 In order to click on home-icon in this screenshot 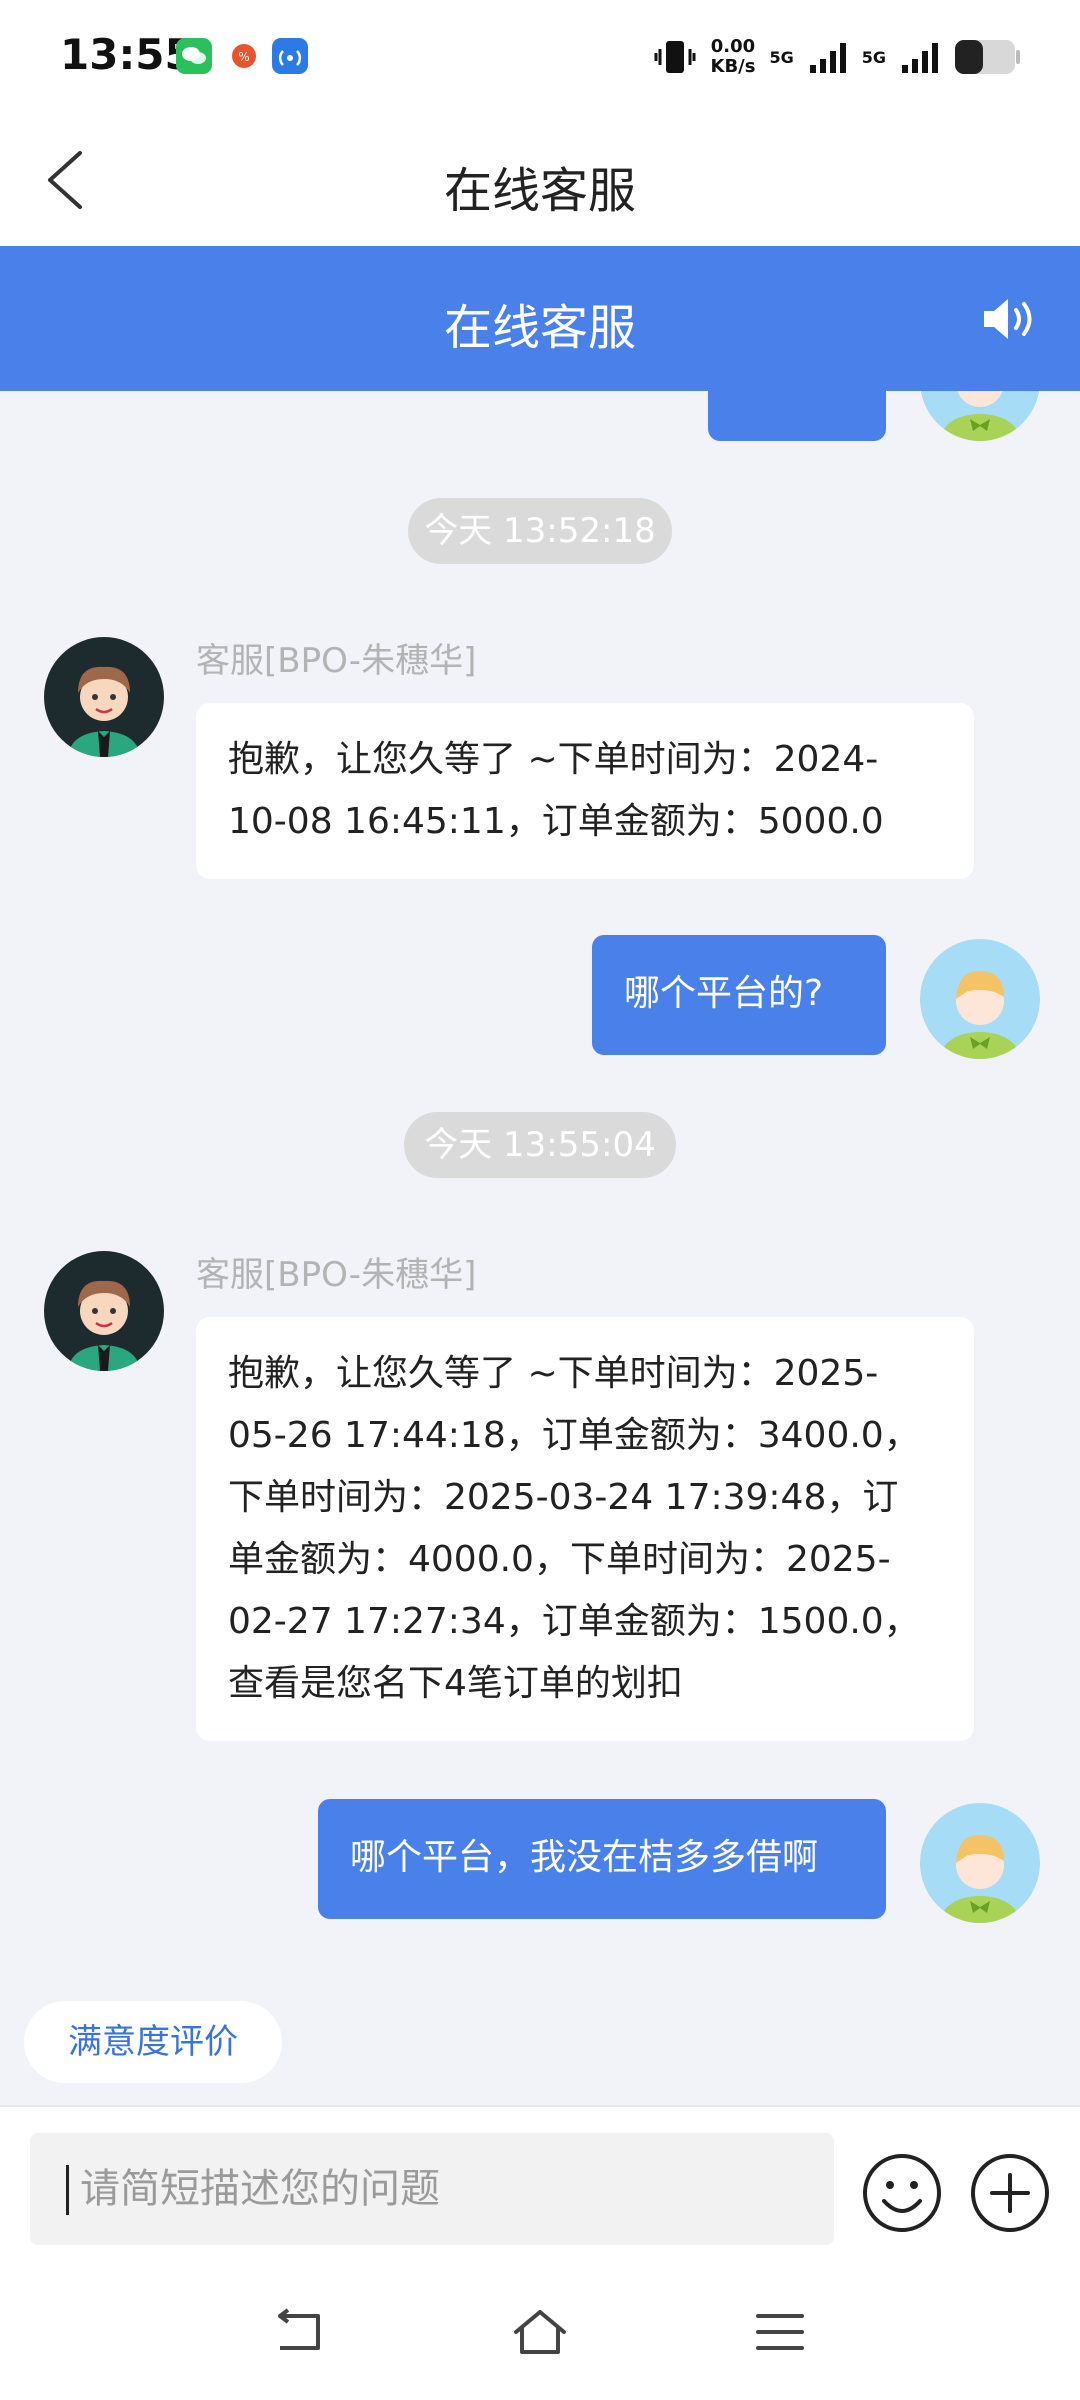, I will do `click(540, 2332)`.